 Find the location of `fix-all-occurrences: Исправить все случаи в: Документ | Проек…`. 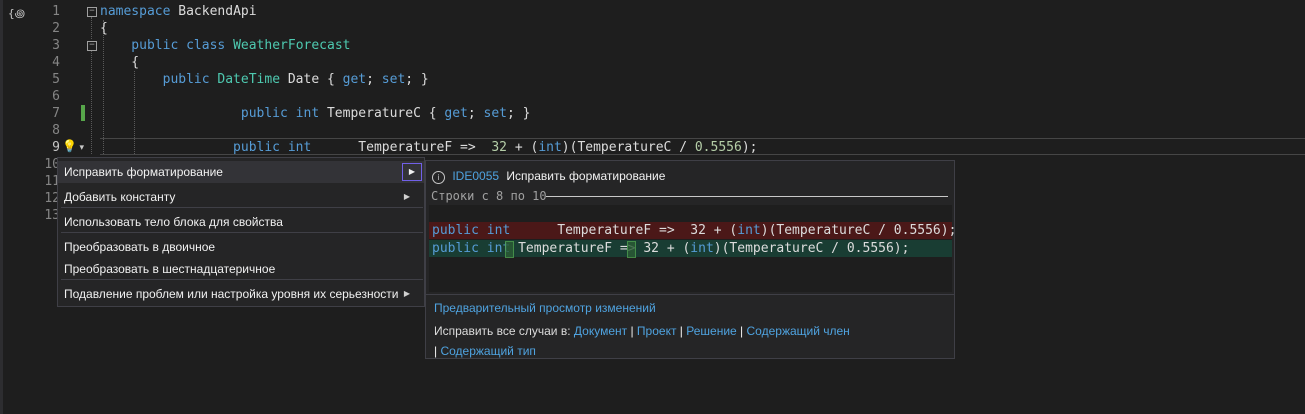

fix-all-occurrences: Исправить все случаи в: Документ | Проек… is located at coordinates (691, 341).